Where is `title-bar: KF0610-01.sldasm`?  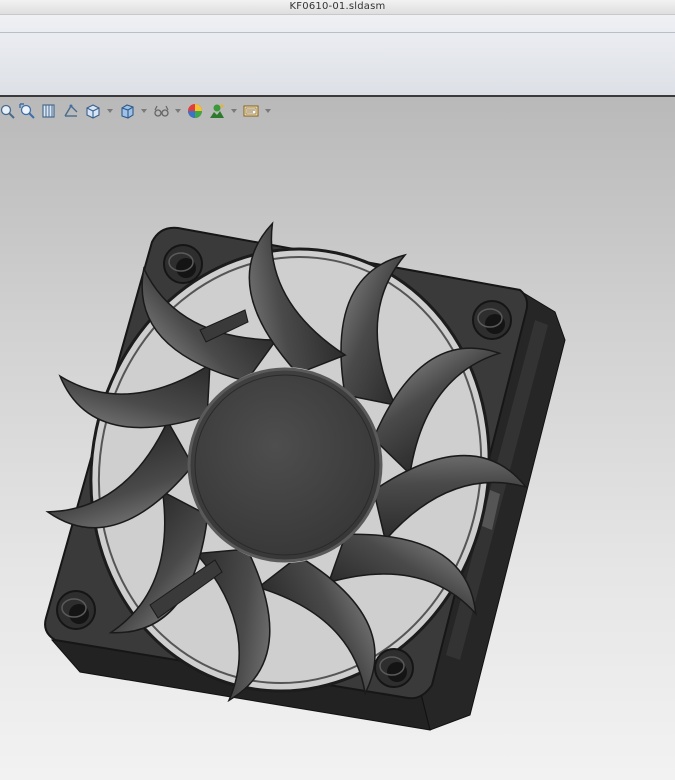
title-bar: KF0610-01.sldasm is located at coordinates (337, 7).